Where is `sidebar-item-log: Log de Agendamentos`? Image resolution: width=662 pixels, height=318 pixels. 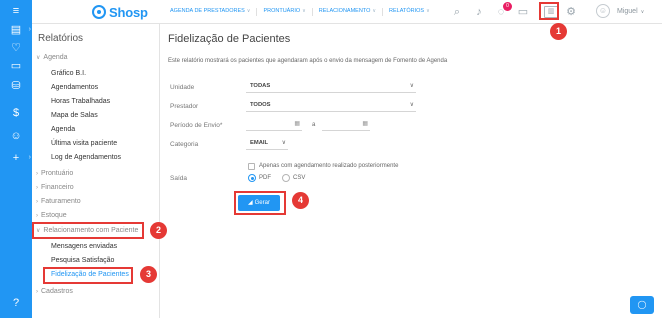
sidebar-item-log: Log de Agendamentos is located at coordinates (86, 157).